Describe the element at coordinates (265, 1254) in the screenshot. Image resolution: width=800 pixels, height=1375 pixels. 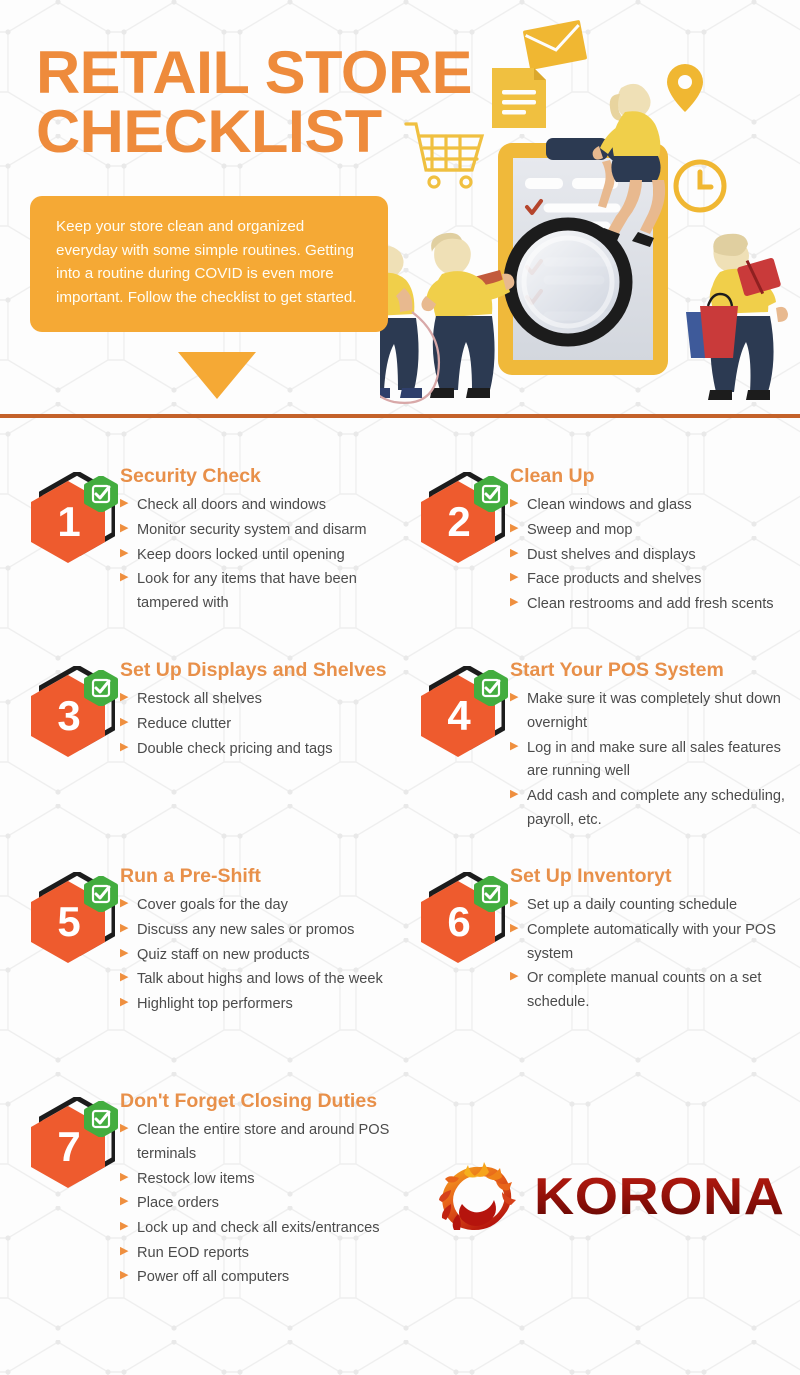
I see `checklist-bullet: ▶ Run EOD reports` at that location.